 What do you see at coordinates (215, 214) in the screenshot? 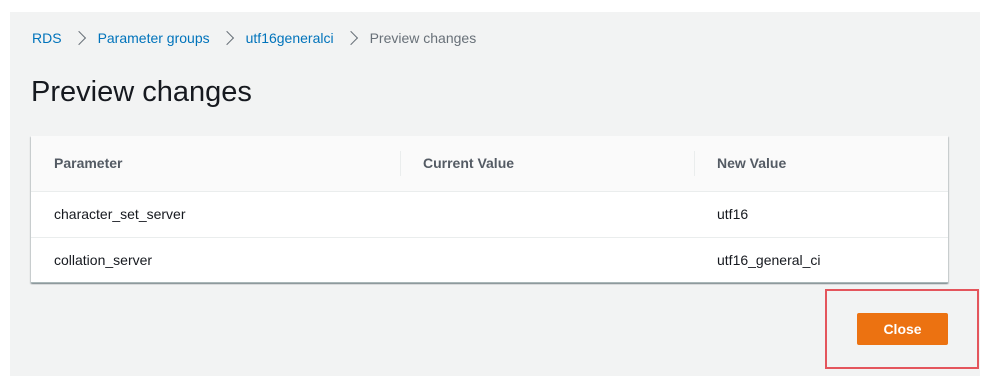
I see `parameter-cell: character_set_server` at bounding box center [215, 214].